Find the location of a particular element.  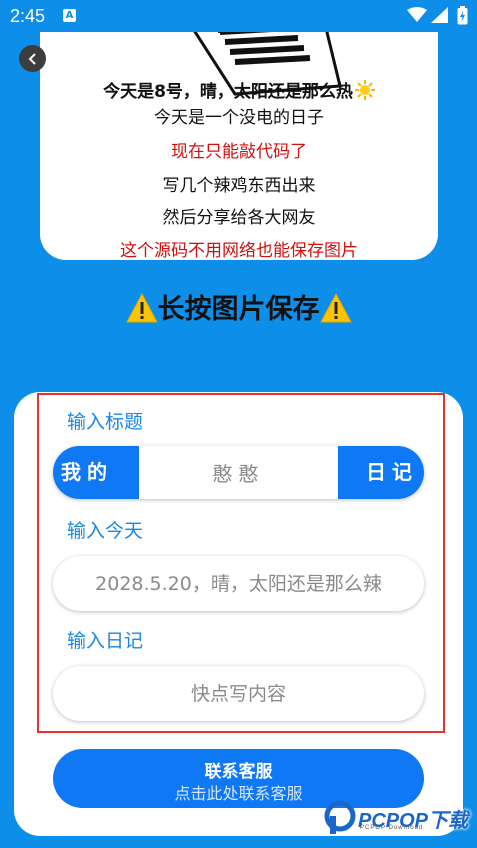

today-label: 输入今天 is located at coordinates (105, 531).